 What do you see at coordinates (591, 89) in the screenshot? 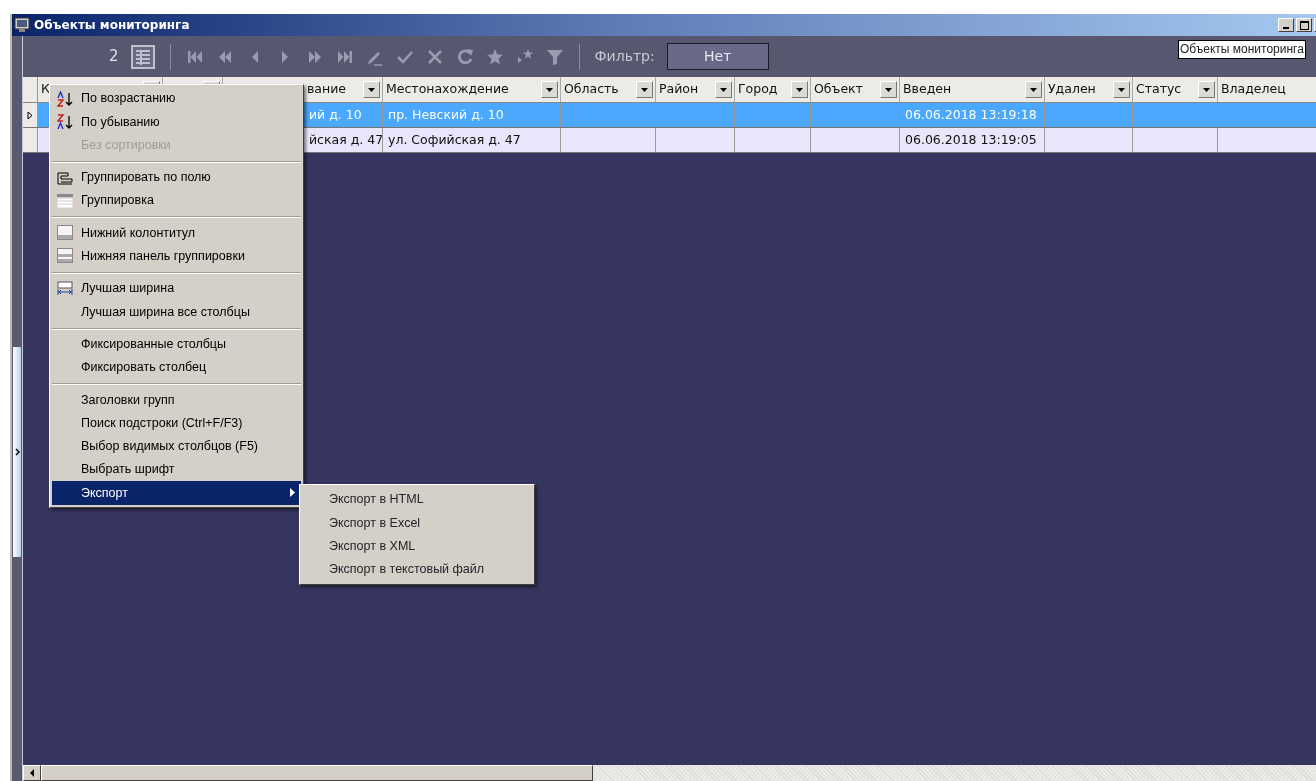
I see `column-header-label: Область` at bounding box center [591, 89].